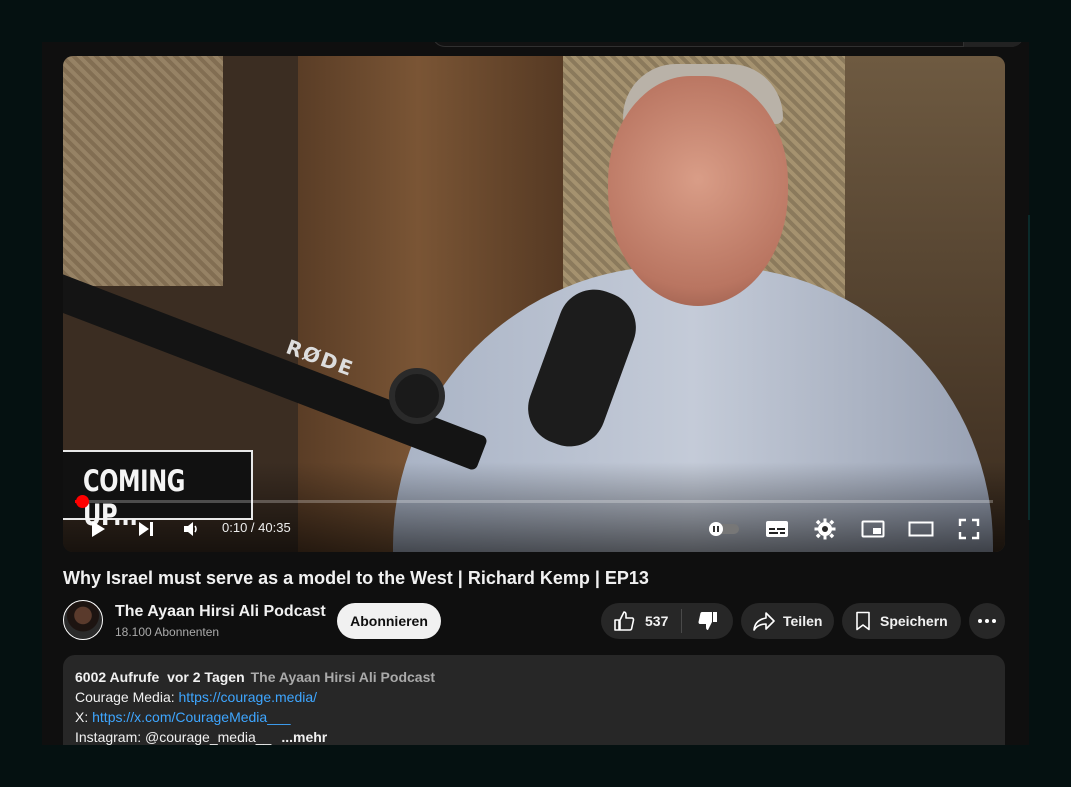 The width and height of the screenshot is (1071, 787). Describe the element at coordinates (389, 621) in the screenshot. I see `subscribe-button: Abonnieren` at that location.